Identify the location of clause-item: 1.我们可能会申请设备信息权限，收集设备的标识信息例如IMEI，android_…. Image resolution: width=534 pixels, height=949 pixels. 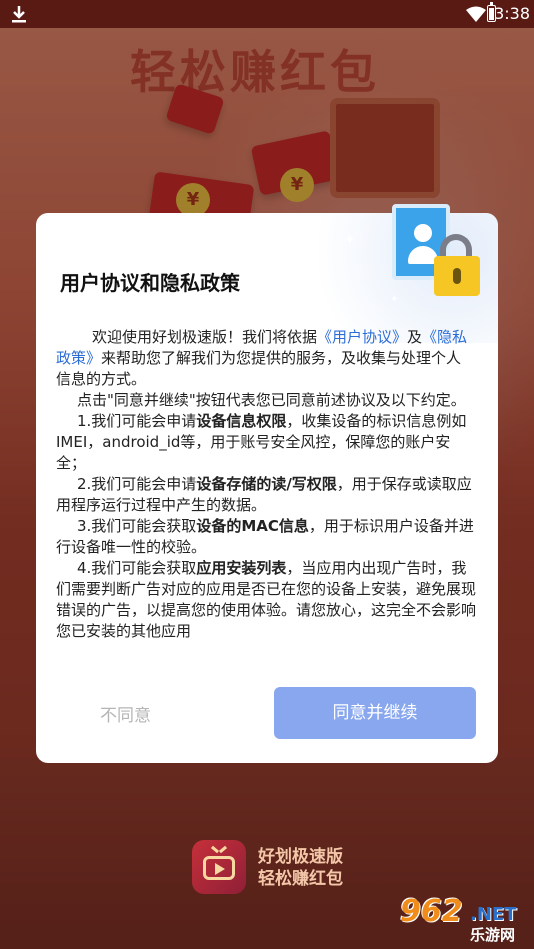
(266, 442).